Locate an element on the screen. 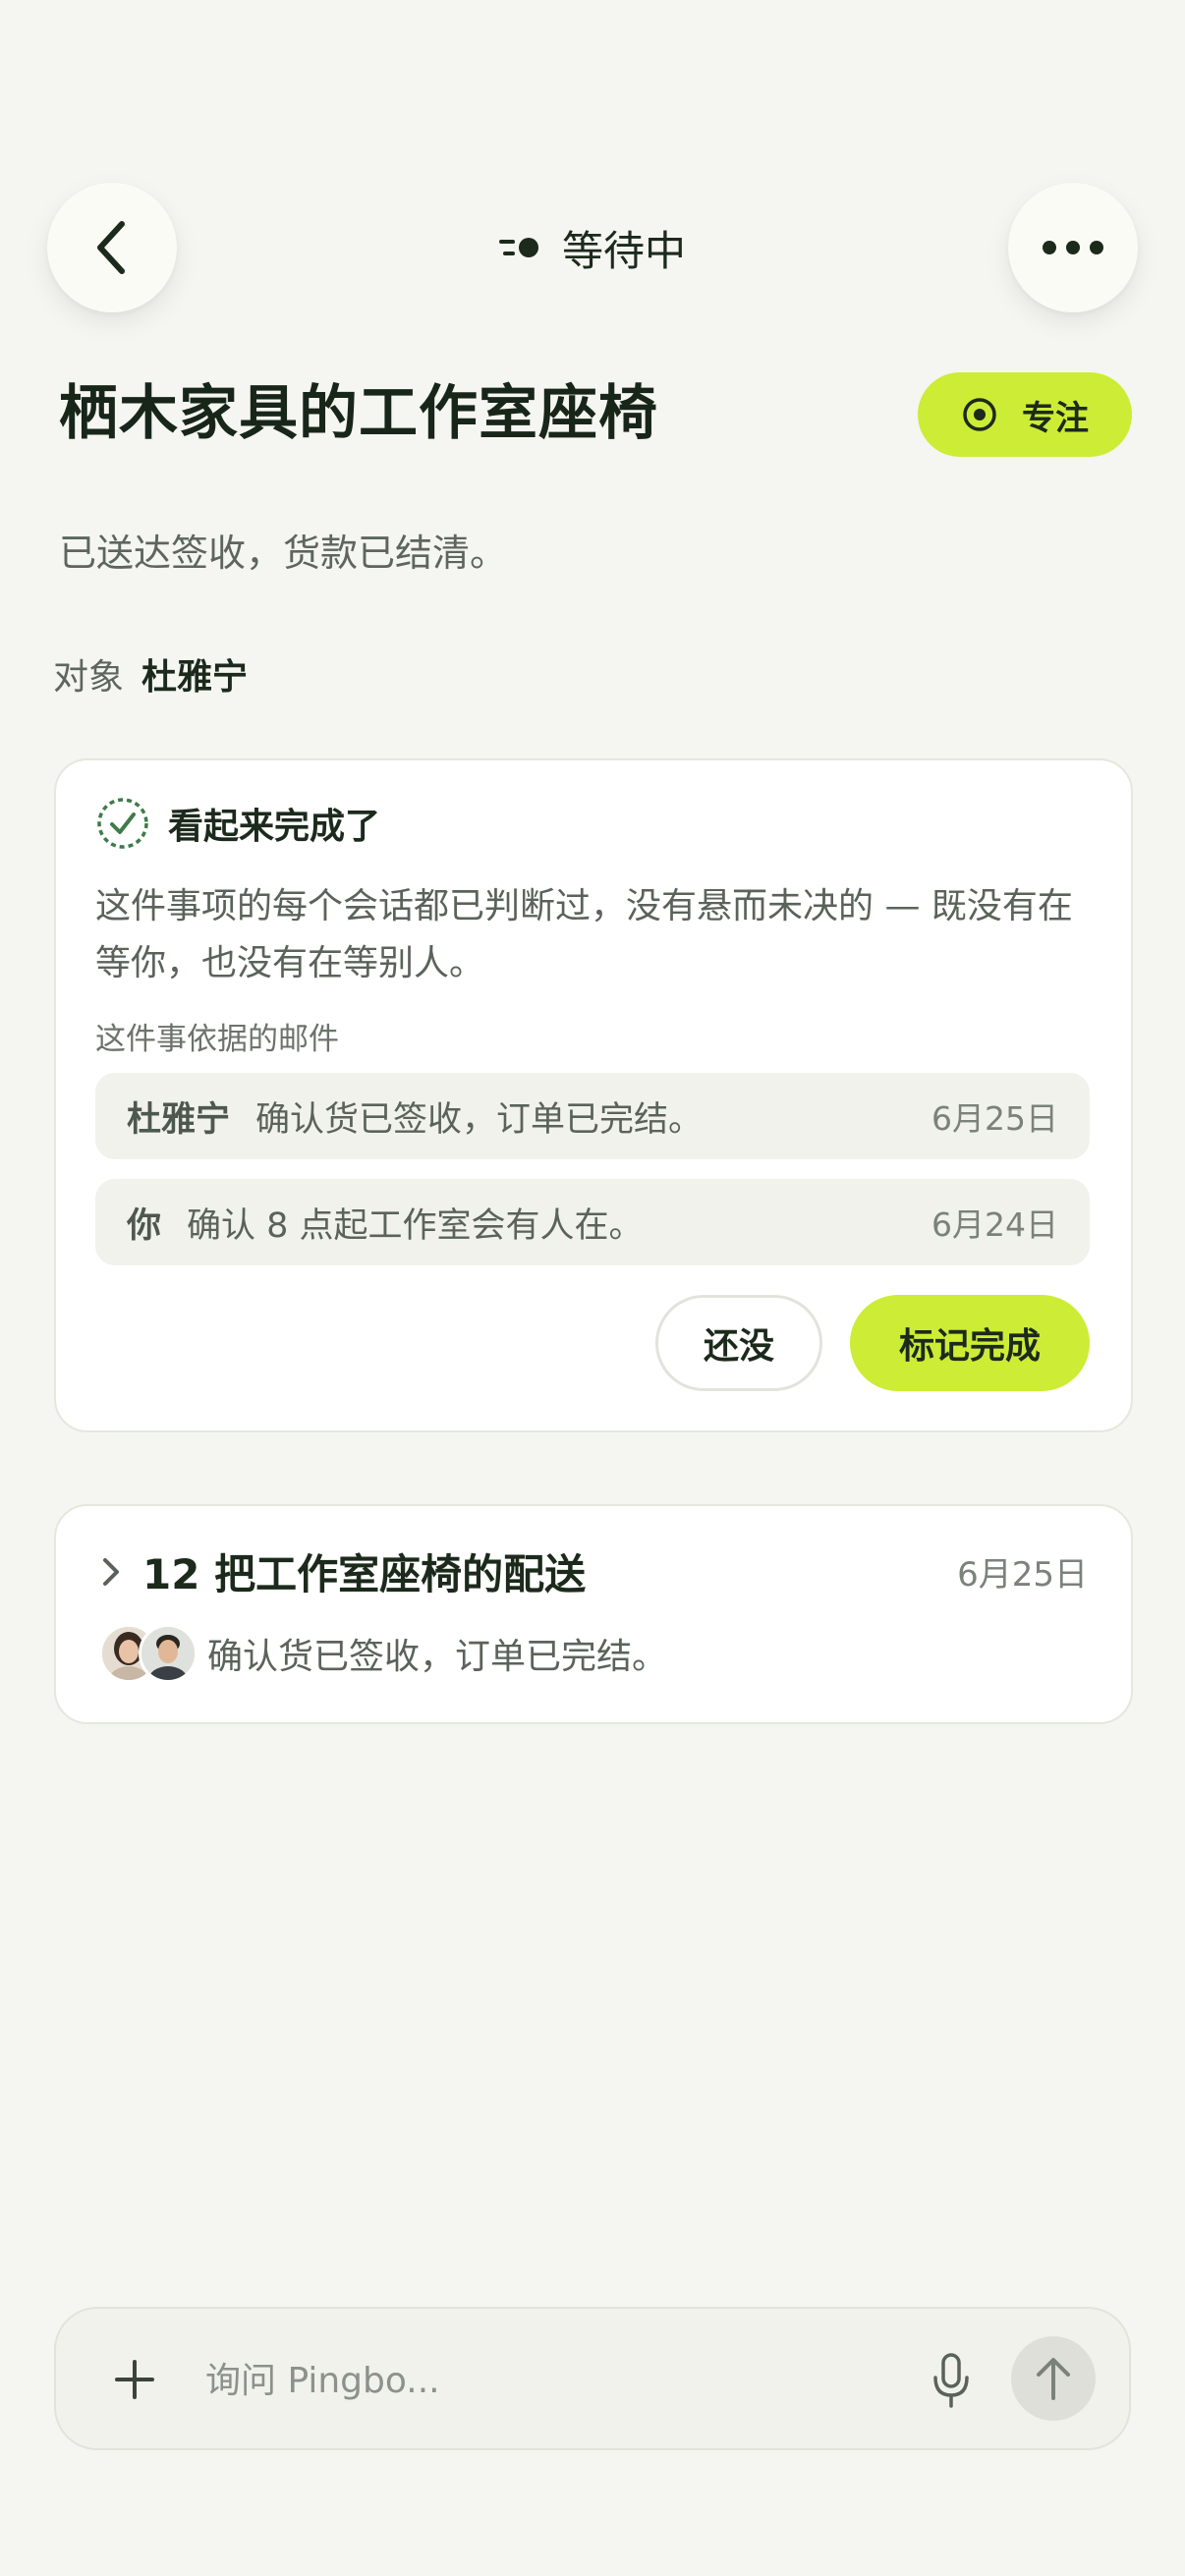 Image resolution: width=1185 pixels, height=2576 pixels. page-title: 栖木家具的工作室座椅 is located at coordinates (358, 413).